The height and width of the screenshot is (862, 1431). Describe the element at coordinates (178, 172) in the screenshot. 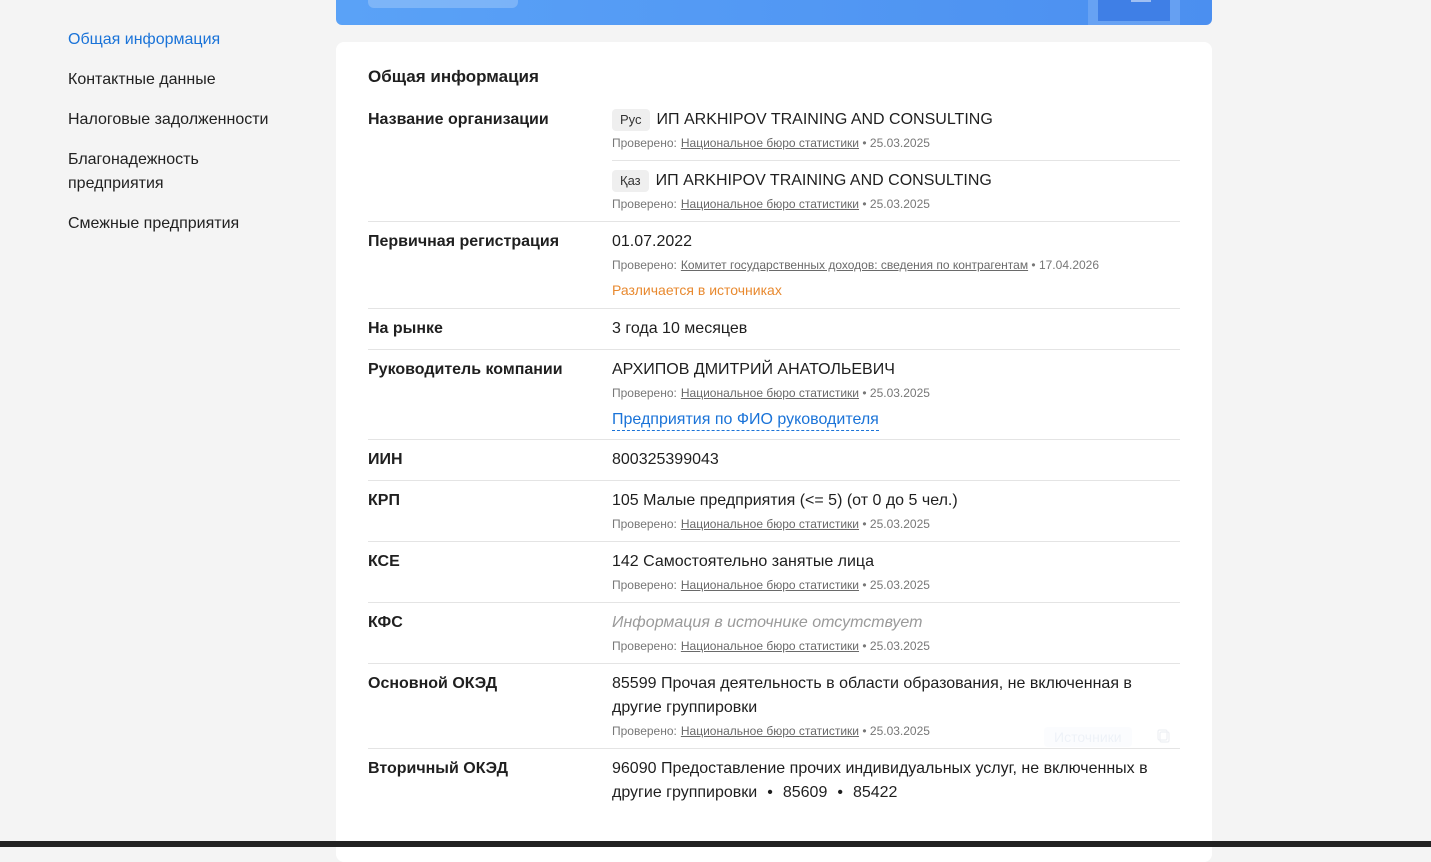

I see `sidebar-item-reliability: Благонадежность предприятия` at that location.